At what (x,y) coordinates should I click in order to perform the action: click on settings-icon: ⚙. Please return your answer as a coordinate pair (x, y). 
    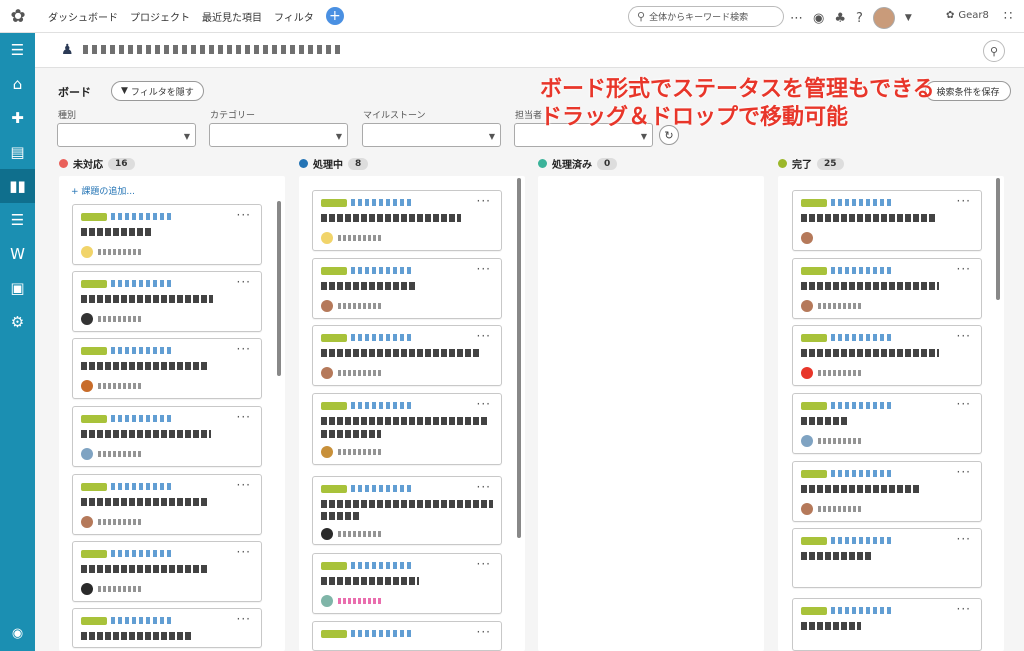
    Looking at the image, I should click on (17, 322).